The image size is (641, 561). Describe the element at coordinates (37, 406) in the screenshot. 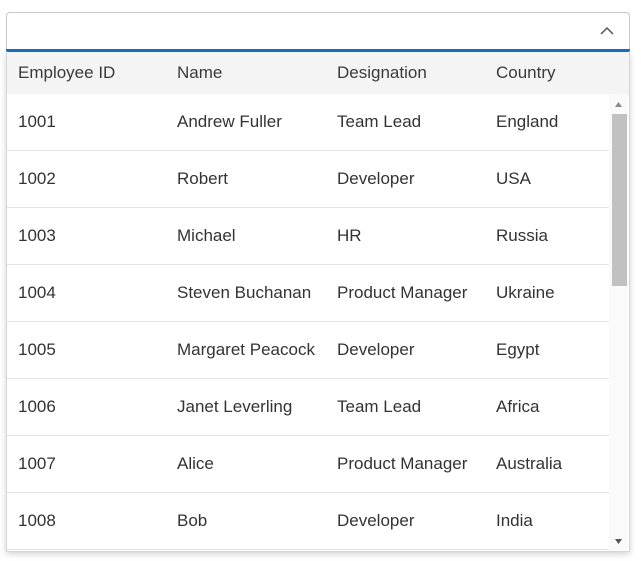

I see `cell-employee-id: 1006` at that location.